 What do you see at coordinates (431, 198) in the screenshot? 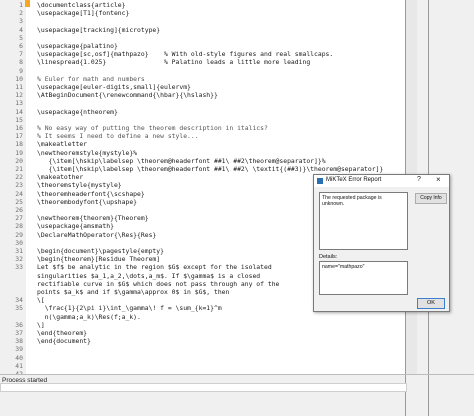
I see `copy-info-button: Copy Info` at bounding box center [431, 198].